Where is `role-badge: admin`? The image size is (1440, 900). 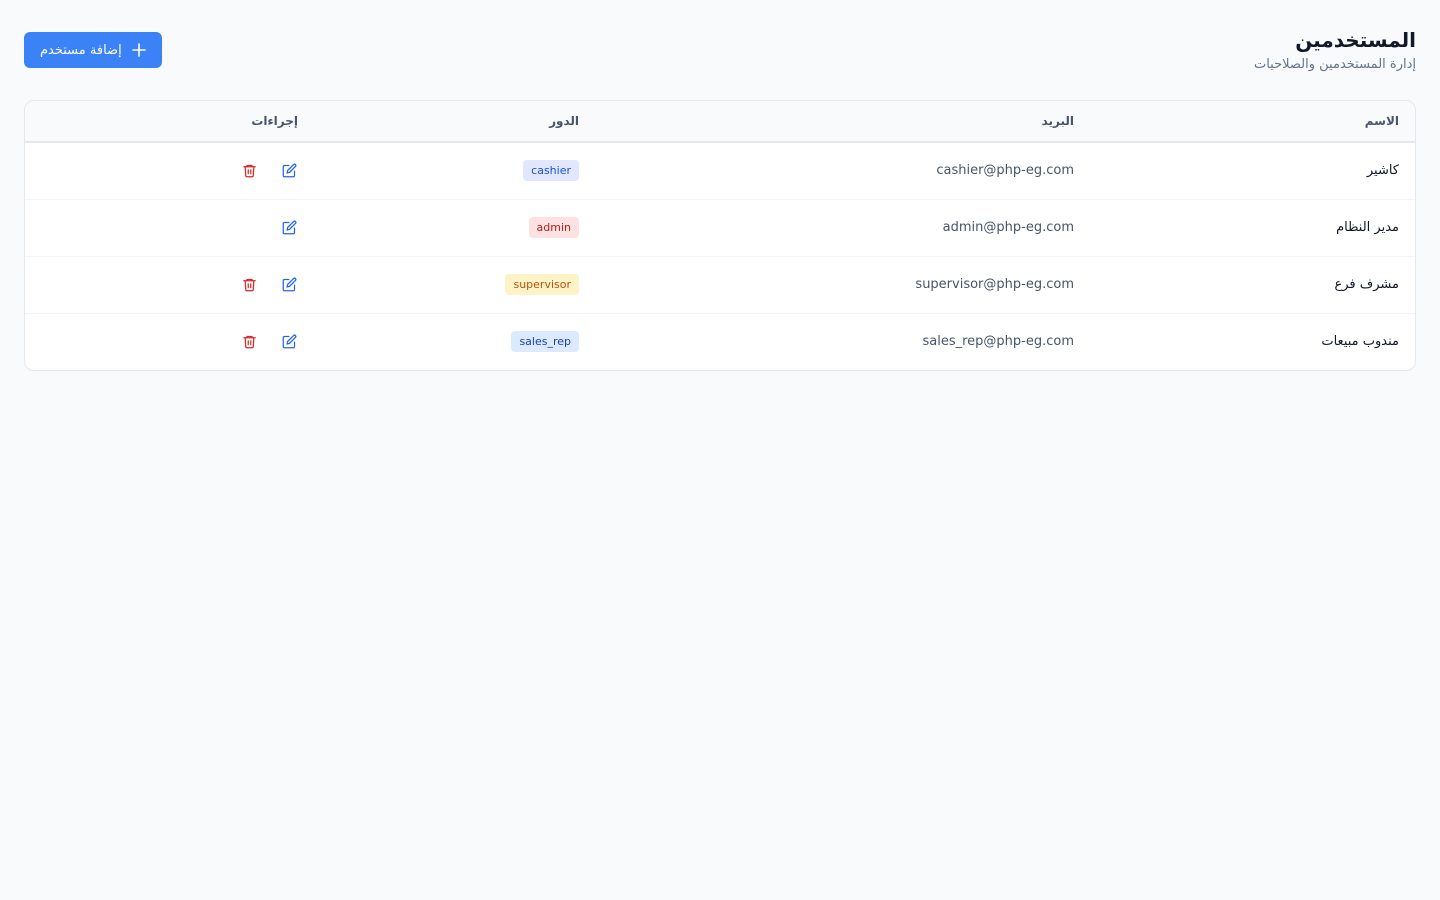 role-badge: admin is located at coordinates (553, 227).